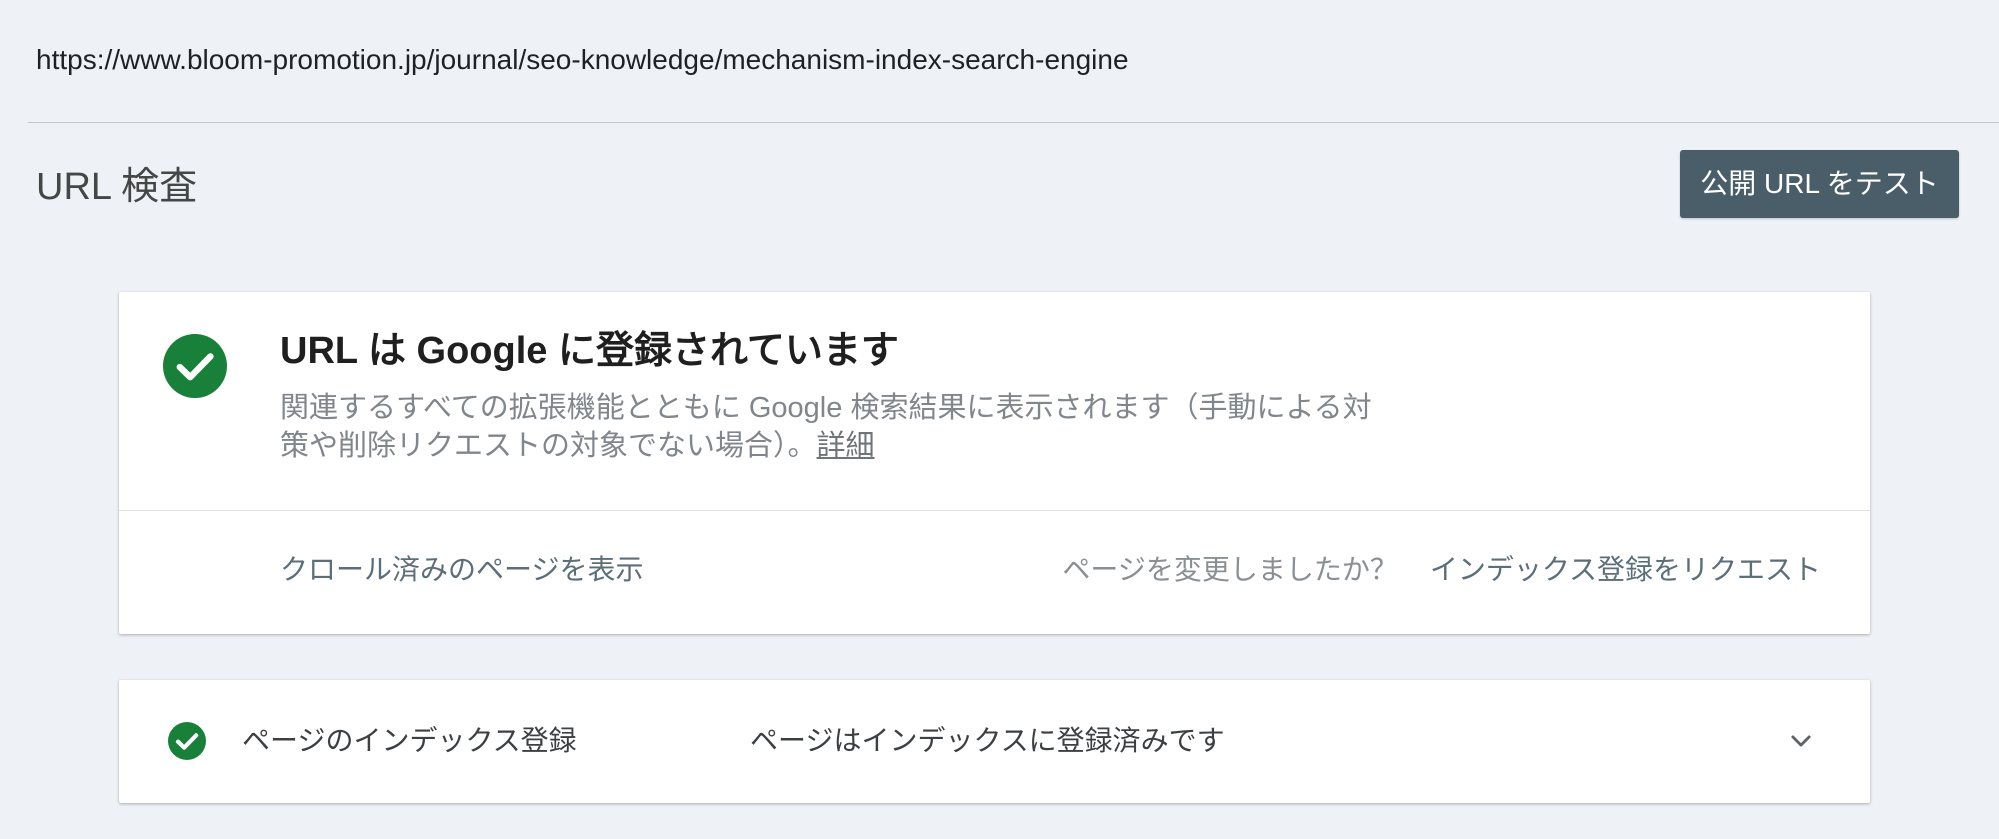  I want to click on page-changed-prompt: ページを変更しましたか？, so click(1230, 569).